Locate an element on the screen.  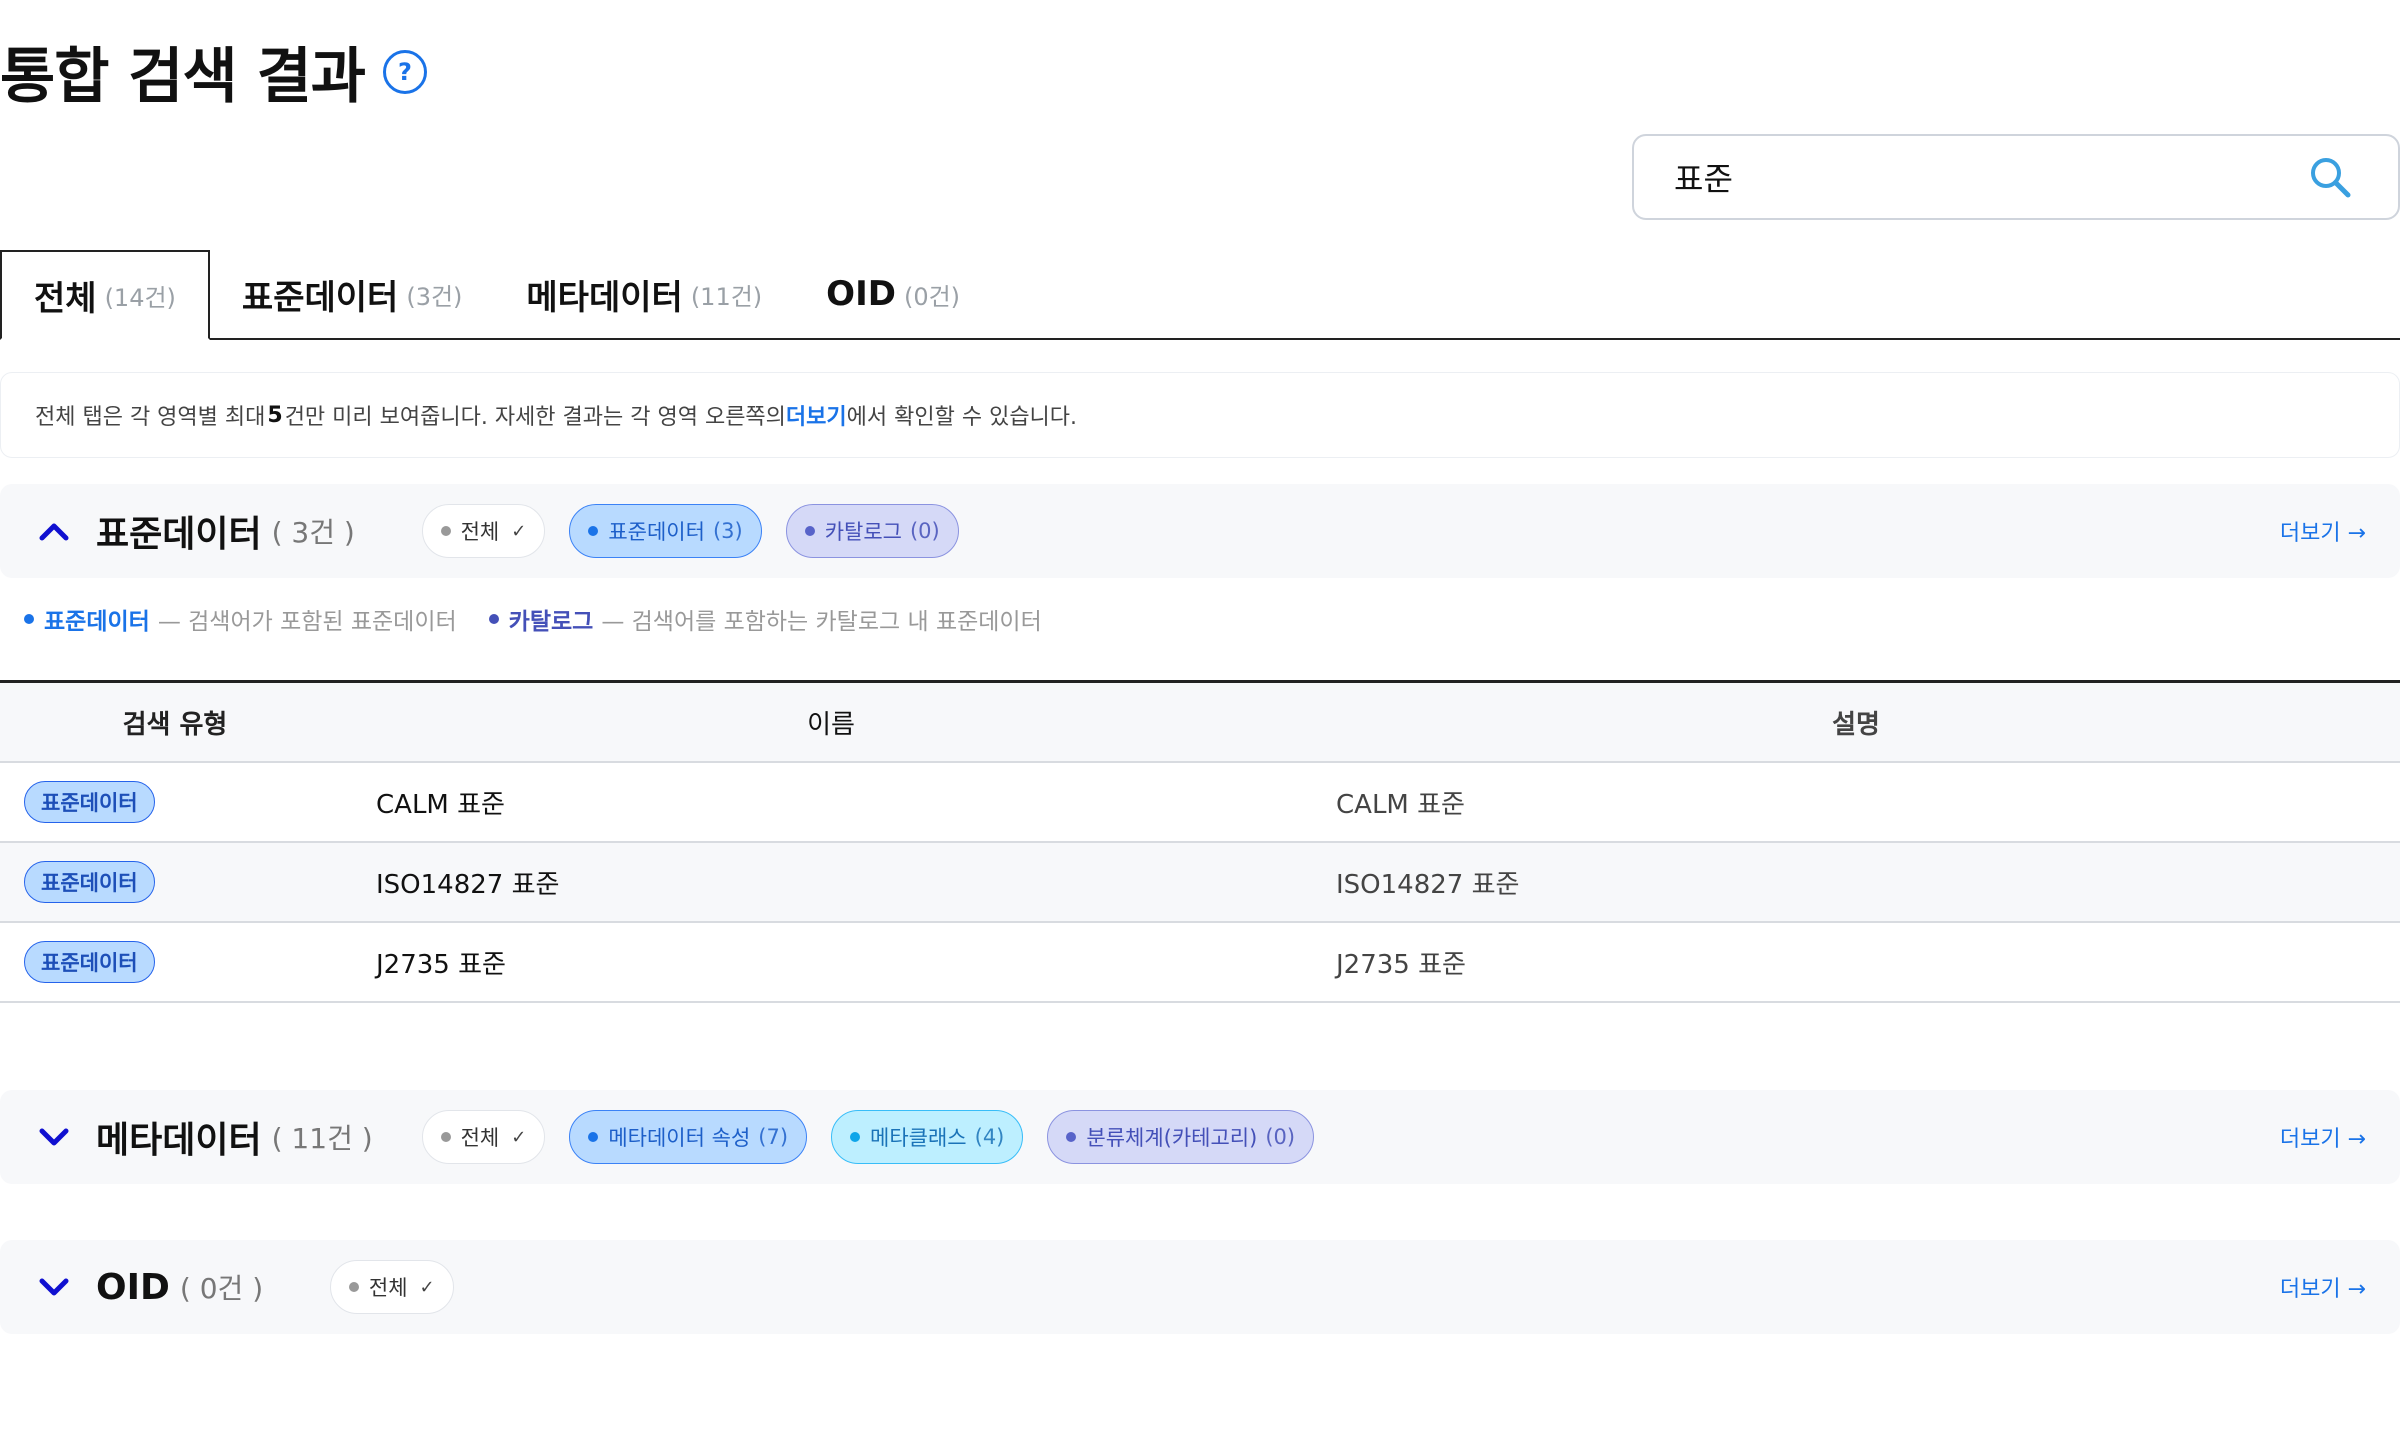
tab-metadata: 메타데이터 (11건) is located at coordinates (644, 294).